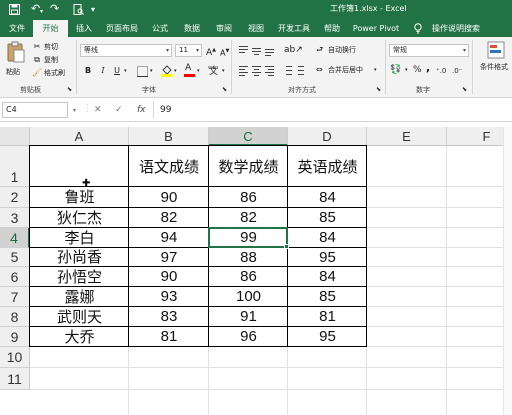 Image resolution: width=512 pixels, height=415 pixels. What do you see at coordinates (17, 28) in the screenshot?
I see `tab-file: 文件` at bounding box center [17, 28].